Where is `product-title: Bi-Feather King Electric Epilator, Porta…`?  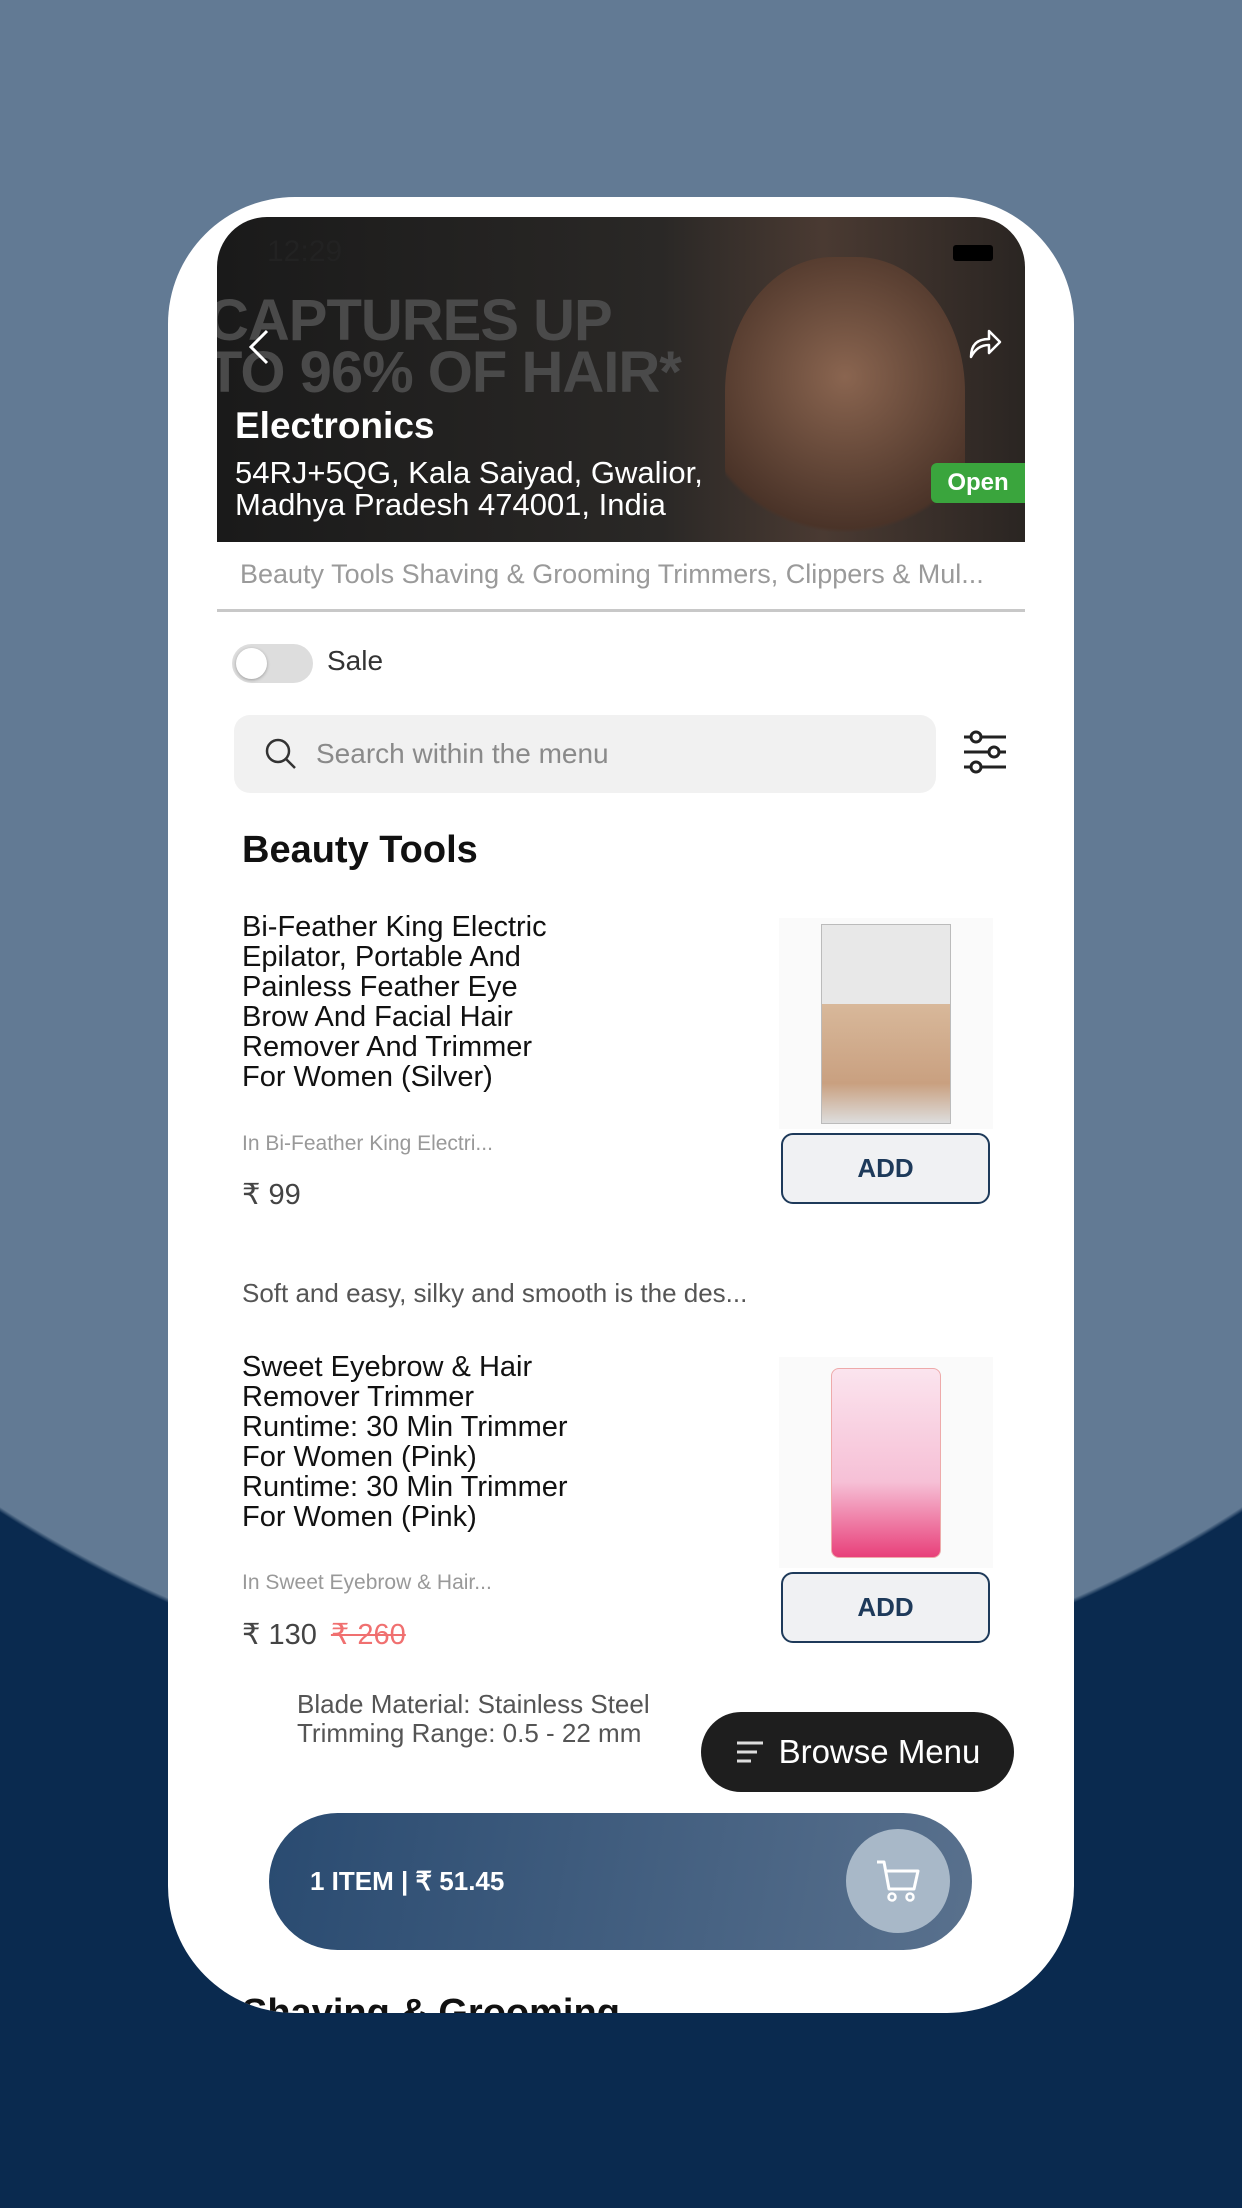 product-title: Bi-Feather King Electric Epilator, Porta… is located at coordinates (412, 1002).